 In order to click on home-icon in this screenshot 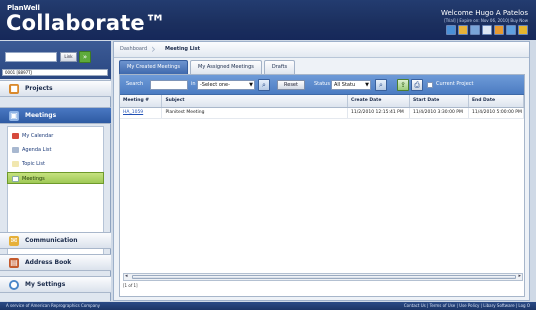, I will do `click(451, 30)`.